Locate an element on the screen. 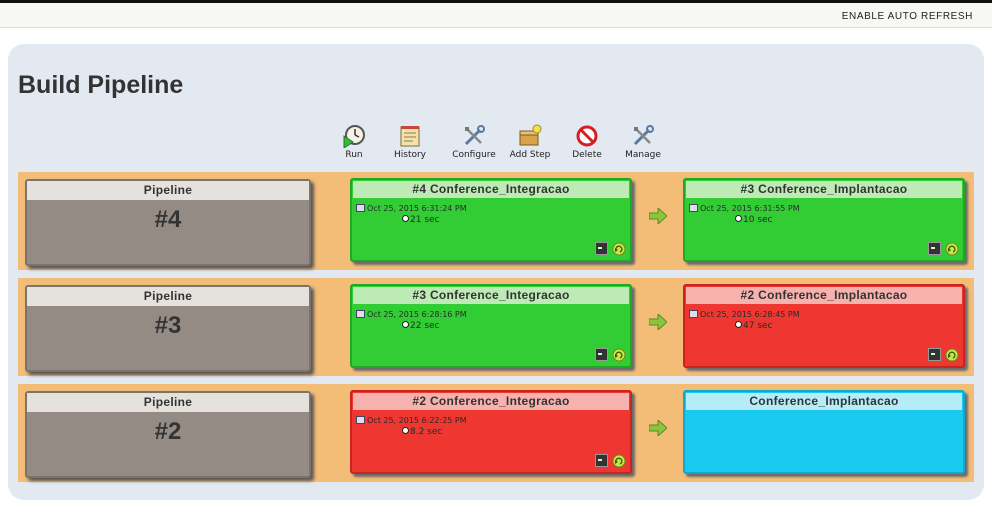 The image size is (992, 532). build-duration-text: 47 sec is located at coordinates (758, 326).